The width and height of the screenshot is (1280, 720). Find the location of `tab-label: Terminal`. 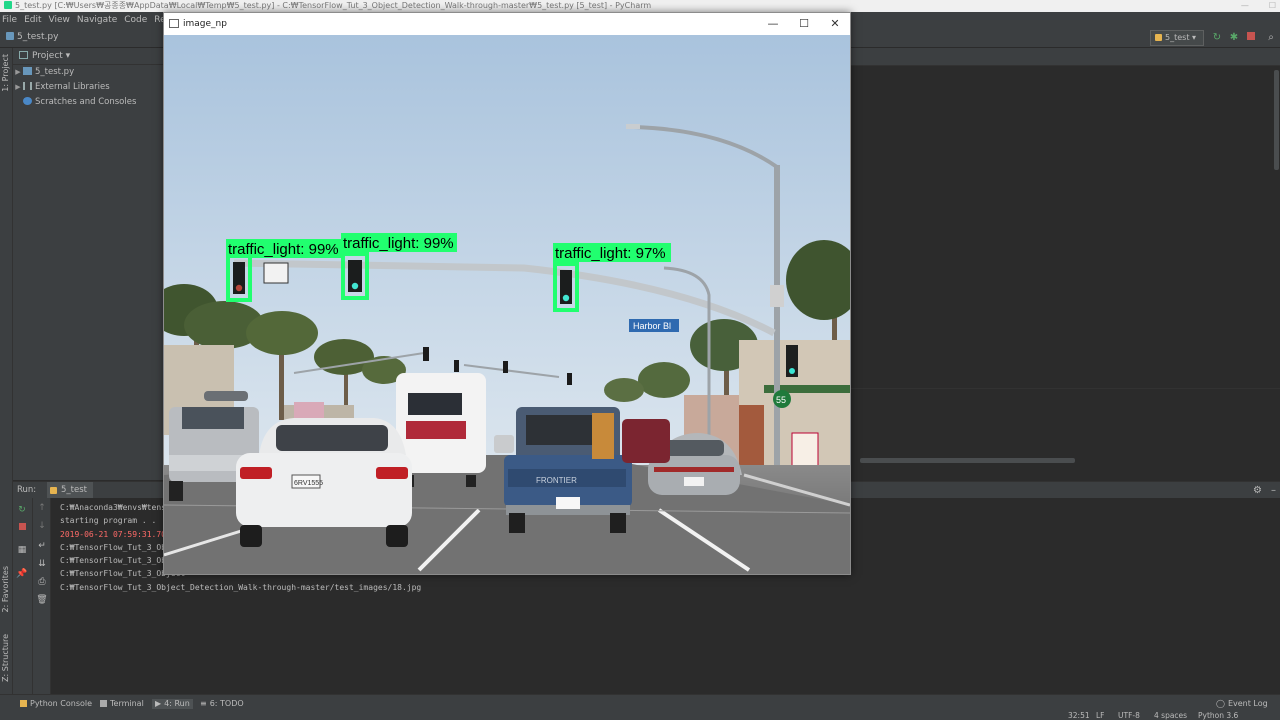

tab-label: Terminal is located at coordinates (127, 703).